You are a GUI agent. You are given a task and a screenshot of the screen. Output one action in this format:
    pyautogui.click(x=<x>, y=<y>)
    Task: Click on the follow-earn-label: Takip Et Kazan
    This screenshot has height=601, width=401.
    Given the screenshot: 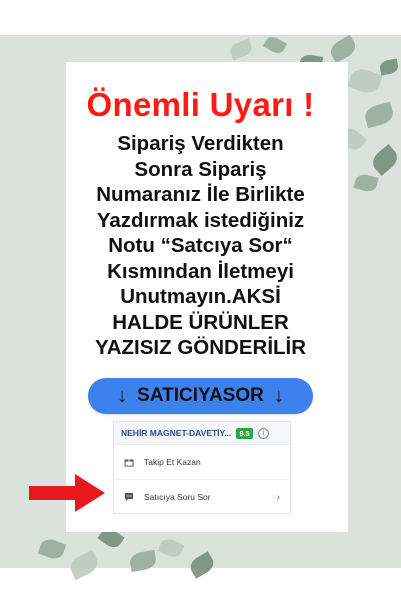 What is the action you would take?
    pyautogui.click(x=172, y=462)
    